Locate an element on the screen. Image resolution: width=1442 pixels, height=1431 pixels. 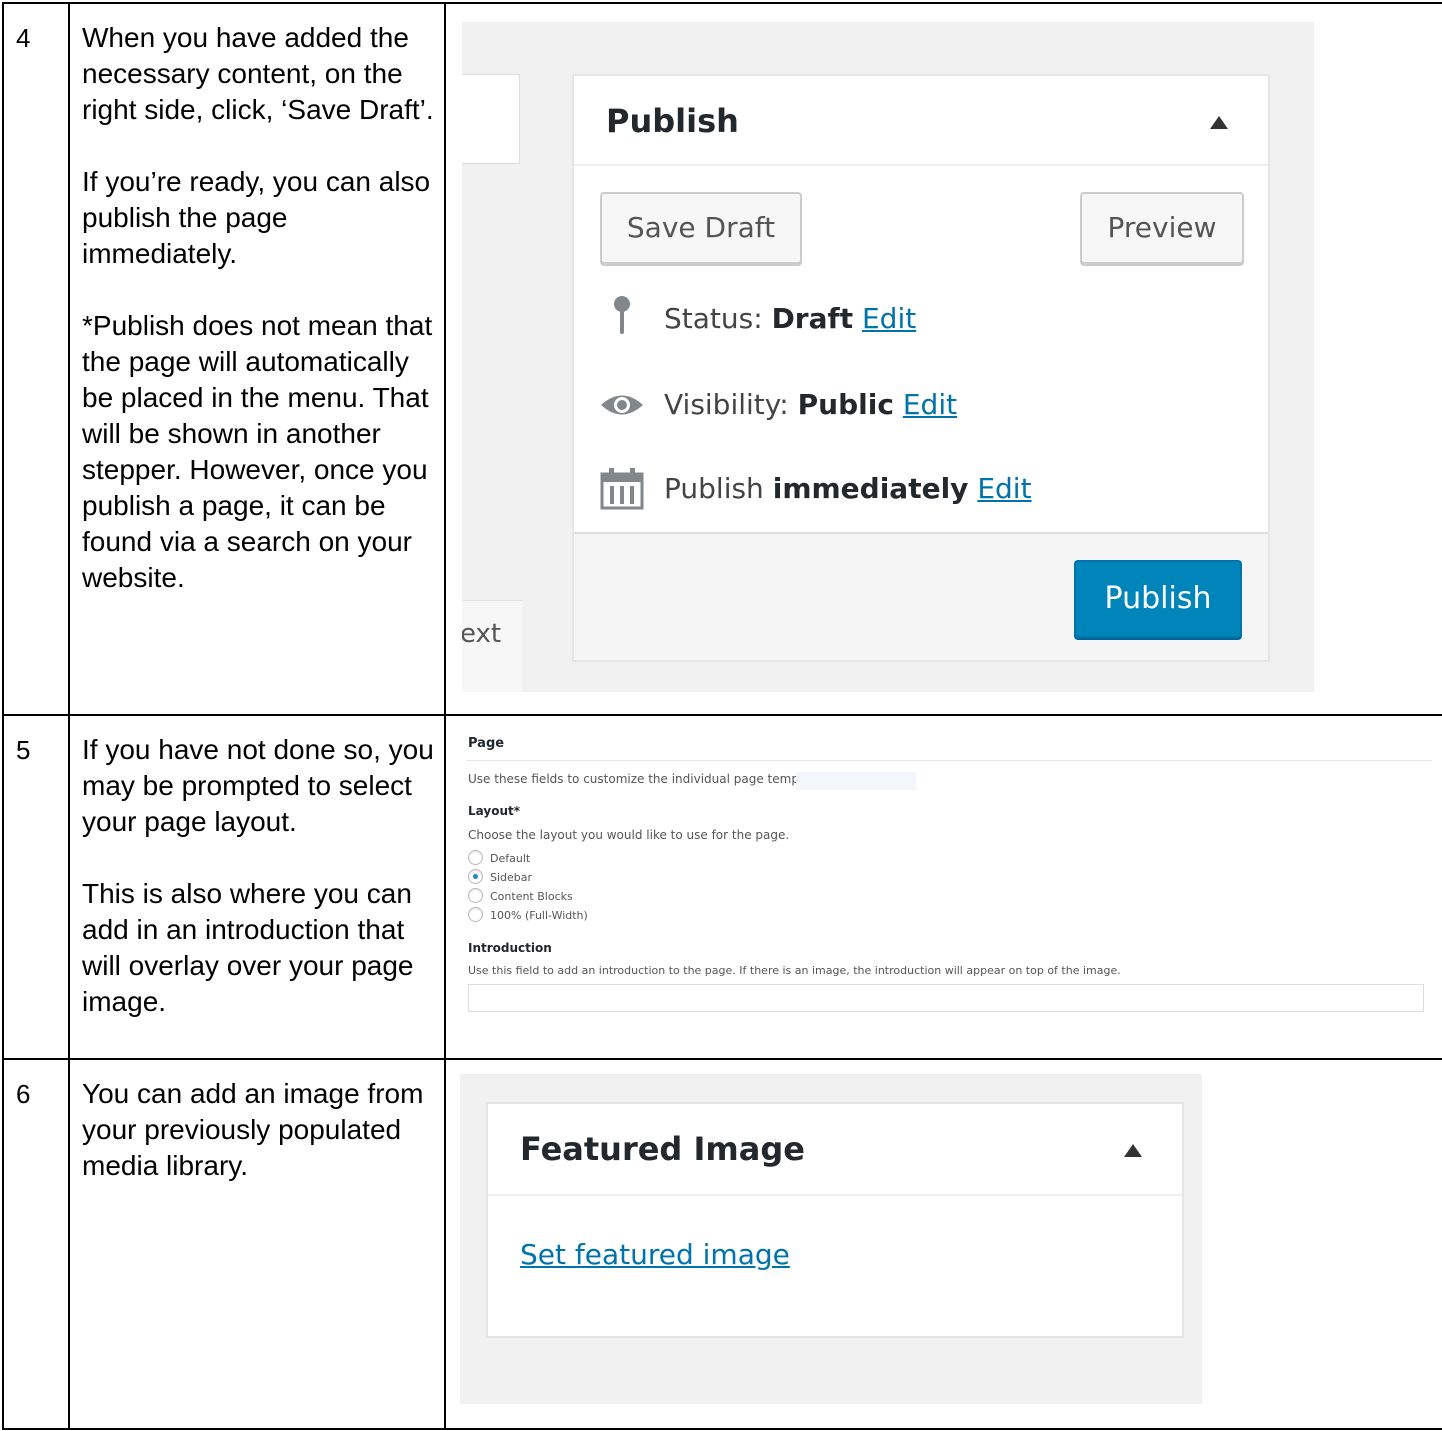
schedule-row: Publish immediately Edit is located at coordinates (930, 489).